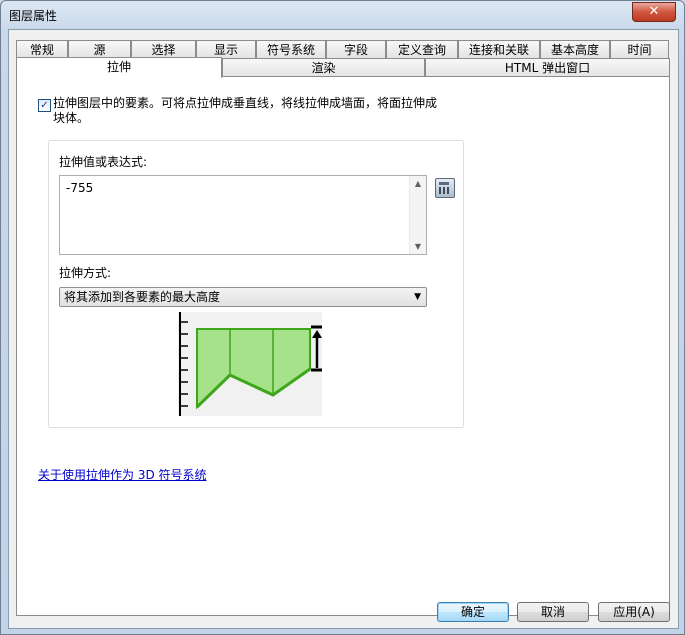 The width and height of the screenshot is (685, 635). Describe the element at coordinates (473, 612) in the screenshot. I see `ok-button: 确定` at that location.